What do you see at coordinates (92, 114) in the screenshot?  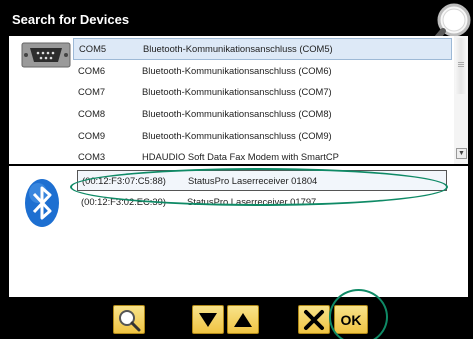 I see `port-name: COM8` at bounding box center [92, 114].